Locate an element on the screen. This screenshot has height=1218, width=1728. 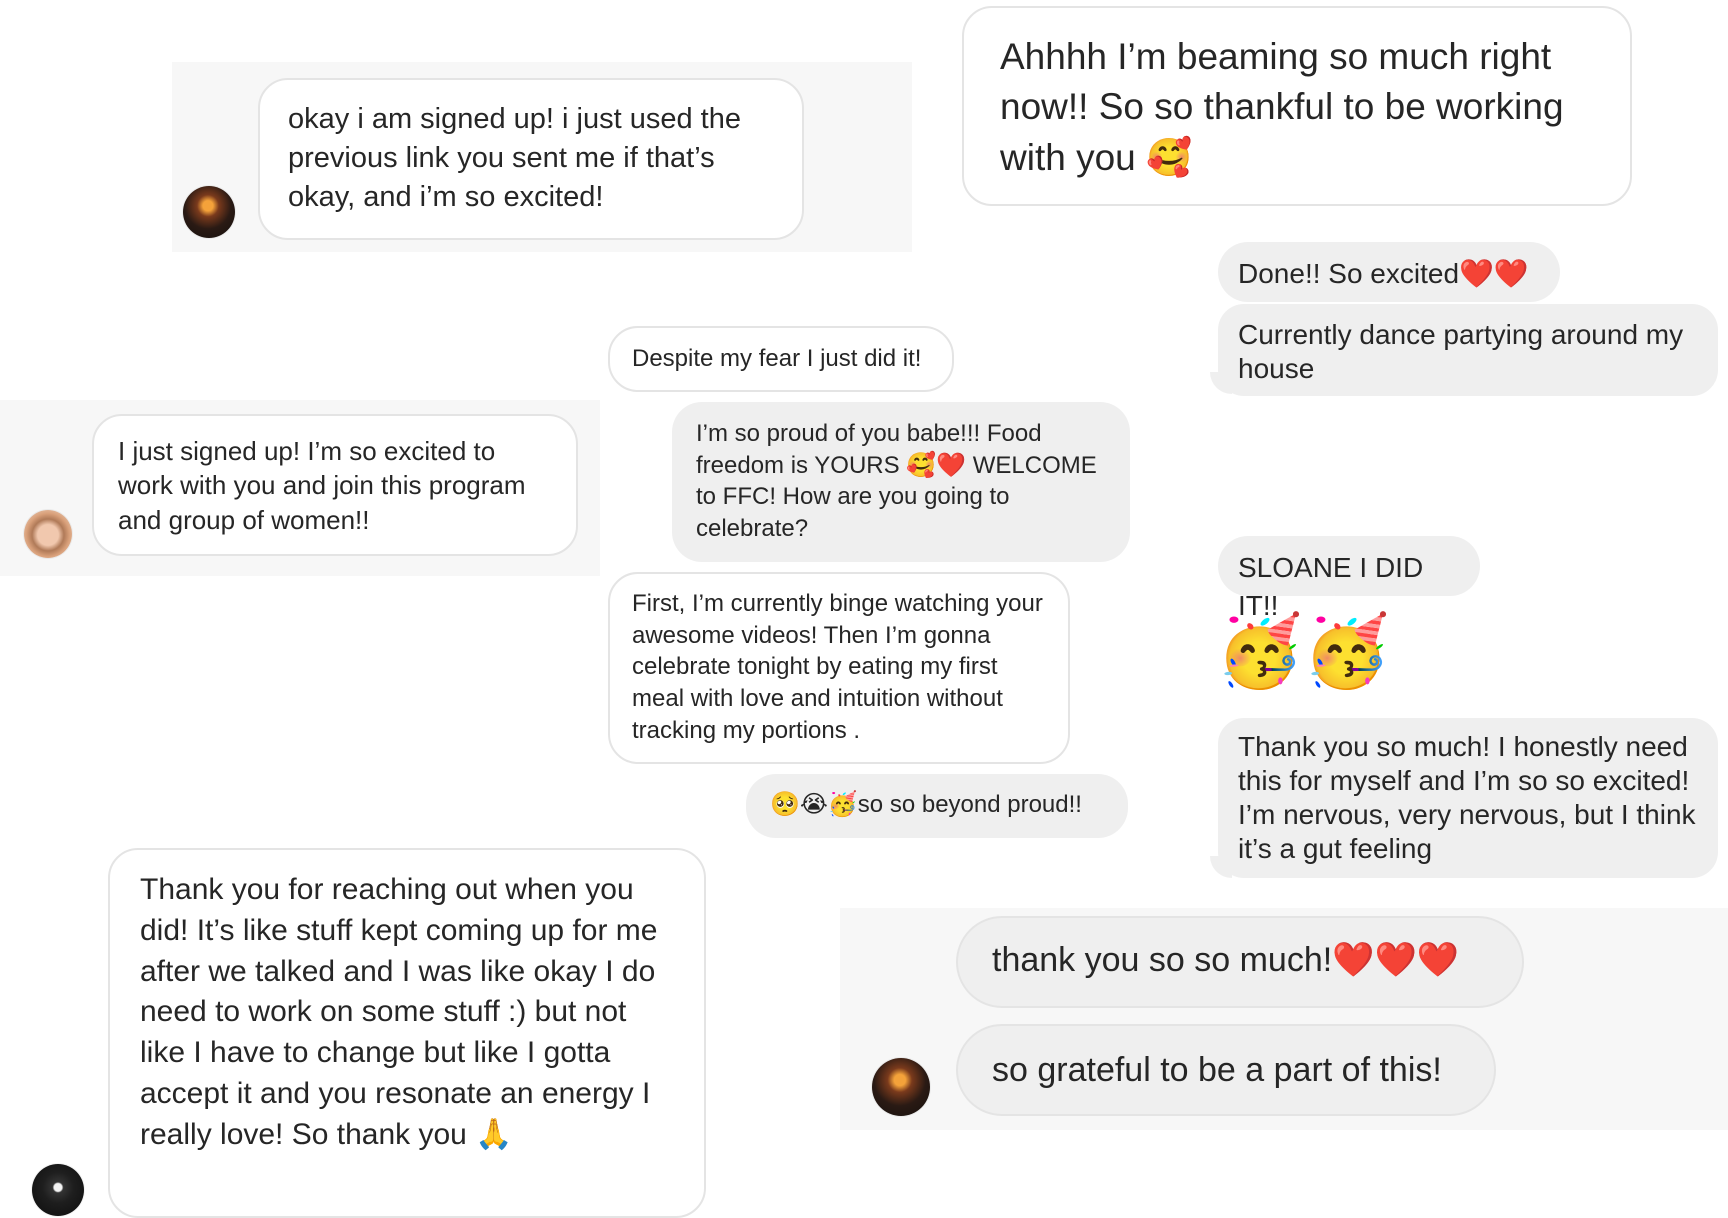
message-bubble-15: so grateful to be a part of this! is located at coordinates (1226, 1070).